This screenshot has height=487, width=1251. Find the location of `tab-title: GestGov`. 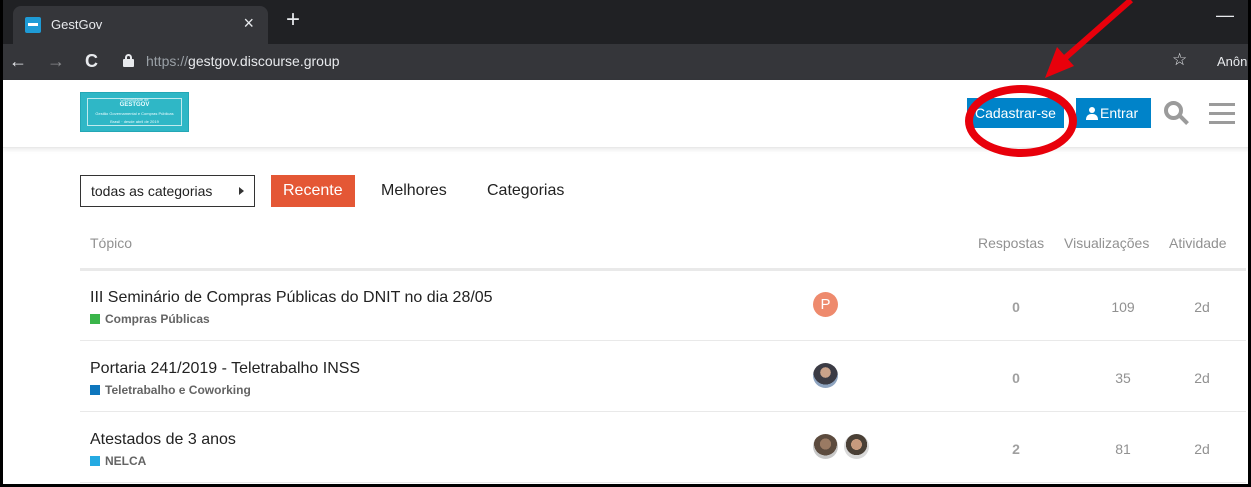

tab-title: GestGov is located at coordinates (77, 24).